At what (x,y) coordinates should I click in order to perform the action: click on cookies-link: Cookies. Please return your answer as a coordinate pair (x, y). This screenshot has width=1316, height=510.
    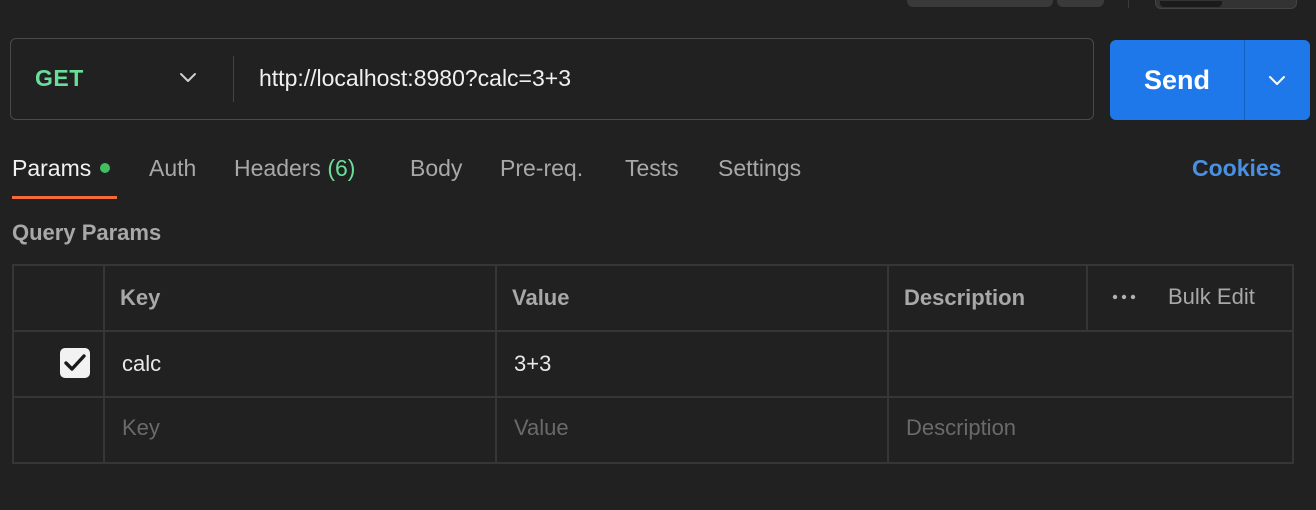
    Looking at the image, I should click on (1236, 168).